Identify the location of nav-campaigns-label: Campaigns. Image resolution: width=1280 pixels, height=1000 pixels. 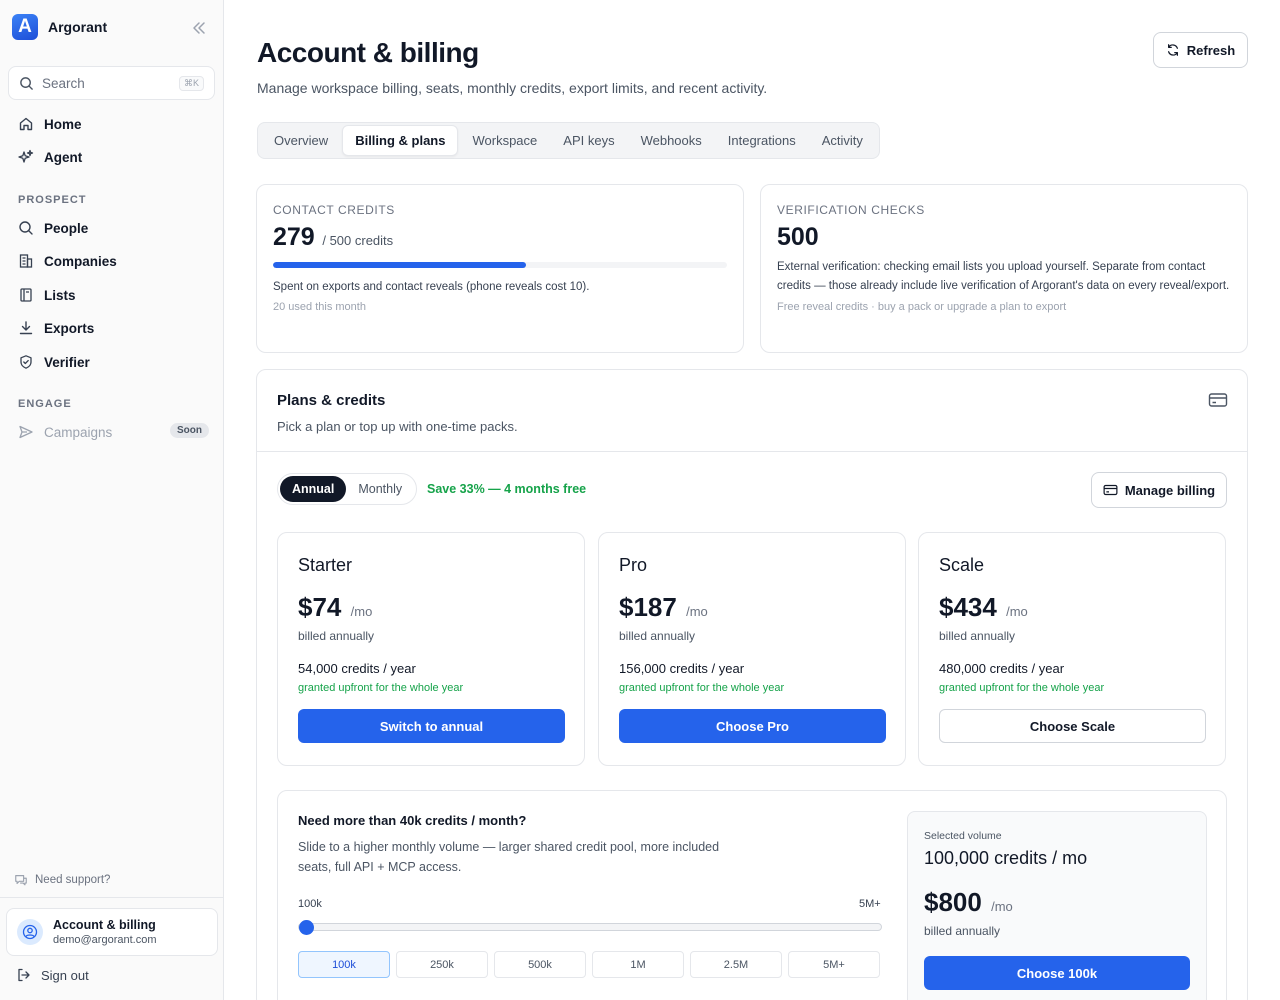
(78, 432).